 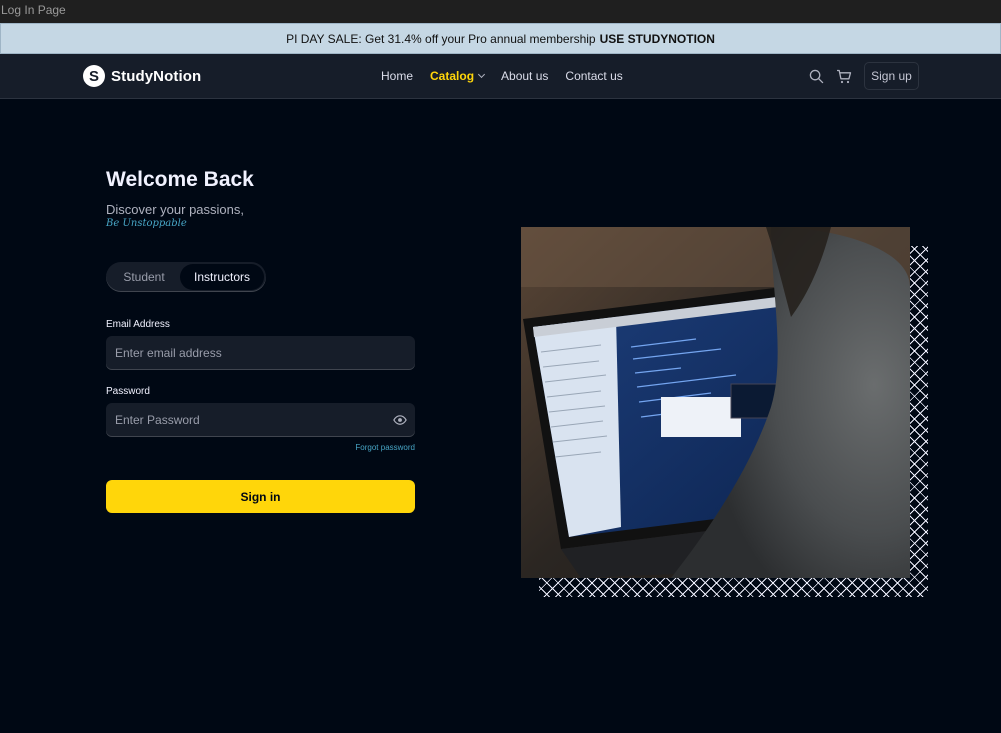 I want to click on sign-in-button: Sign in, so click(x=260, y=496).